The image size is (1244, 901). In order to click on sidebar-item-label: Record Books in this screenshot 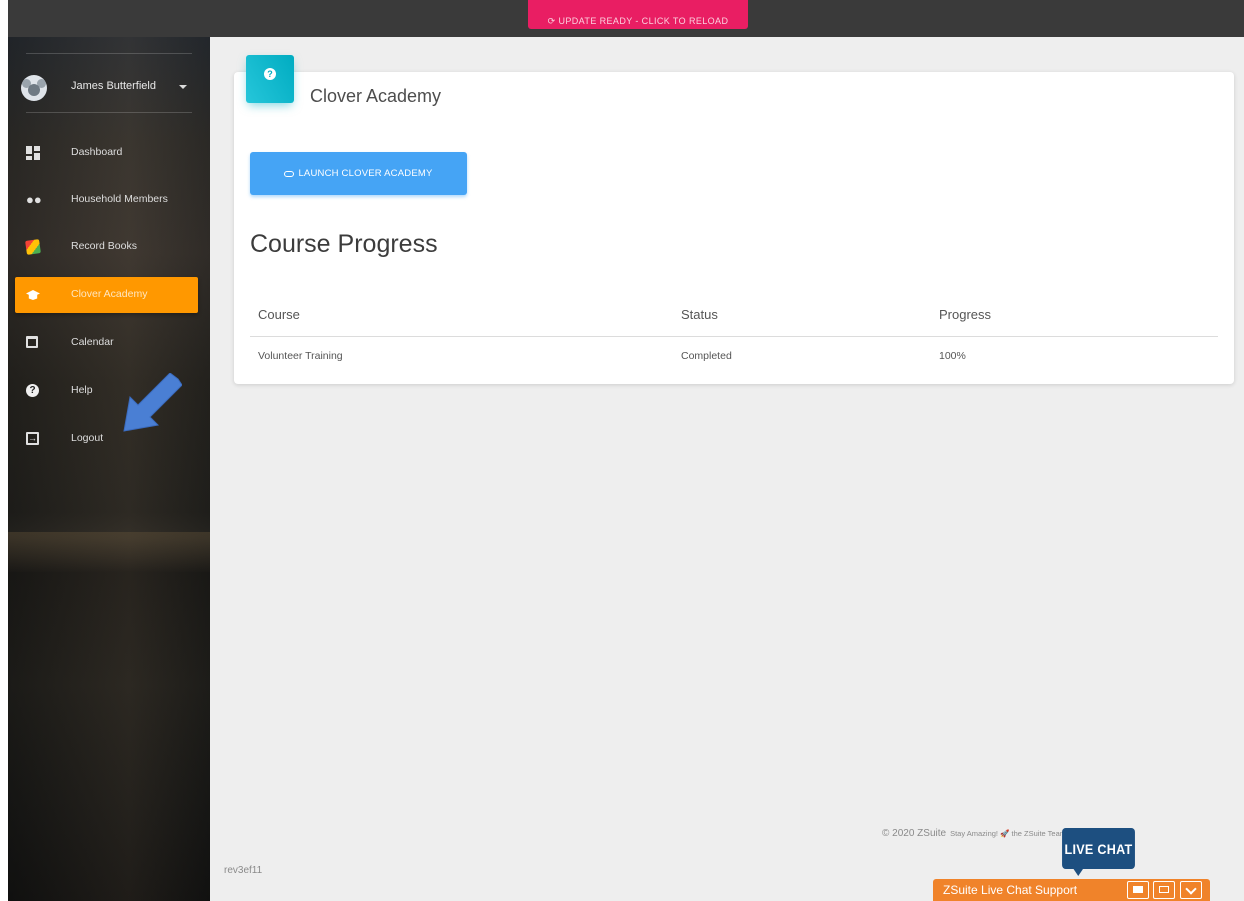, I will do `click(104, 246)`.